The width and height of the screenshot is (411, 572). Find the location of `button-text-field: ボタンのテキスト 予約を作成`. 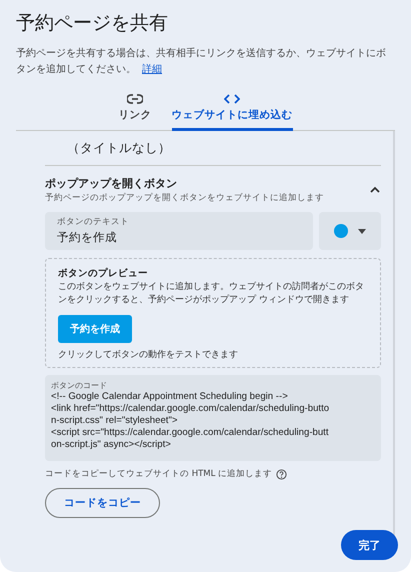

button-text-field: ボタンのテキスト 予約を作成 is located at coordinates (179, 231).